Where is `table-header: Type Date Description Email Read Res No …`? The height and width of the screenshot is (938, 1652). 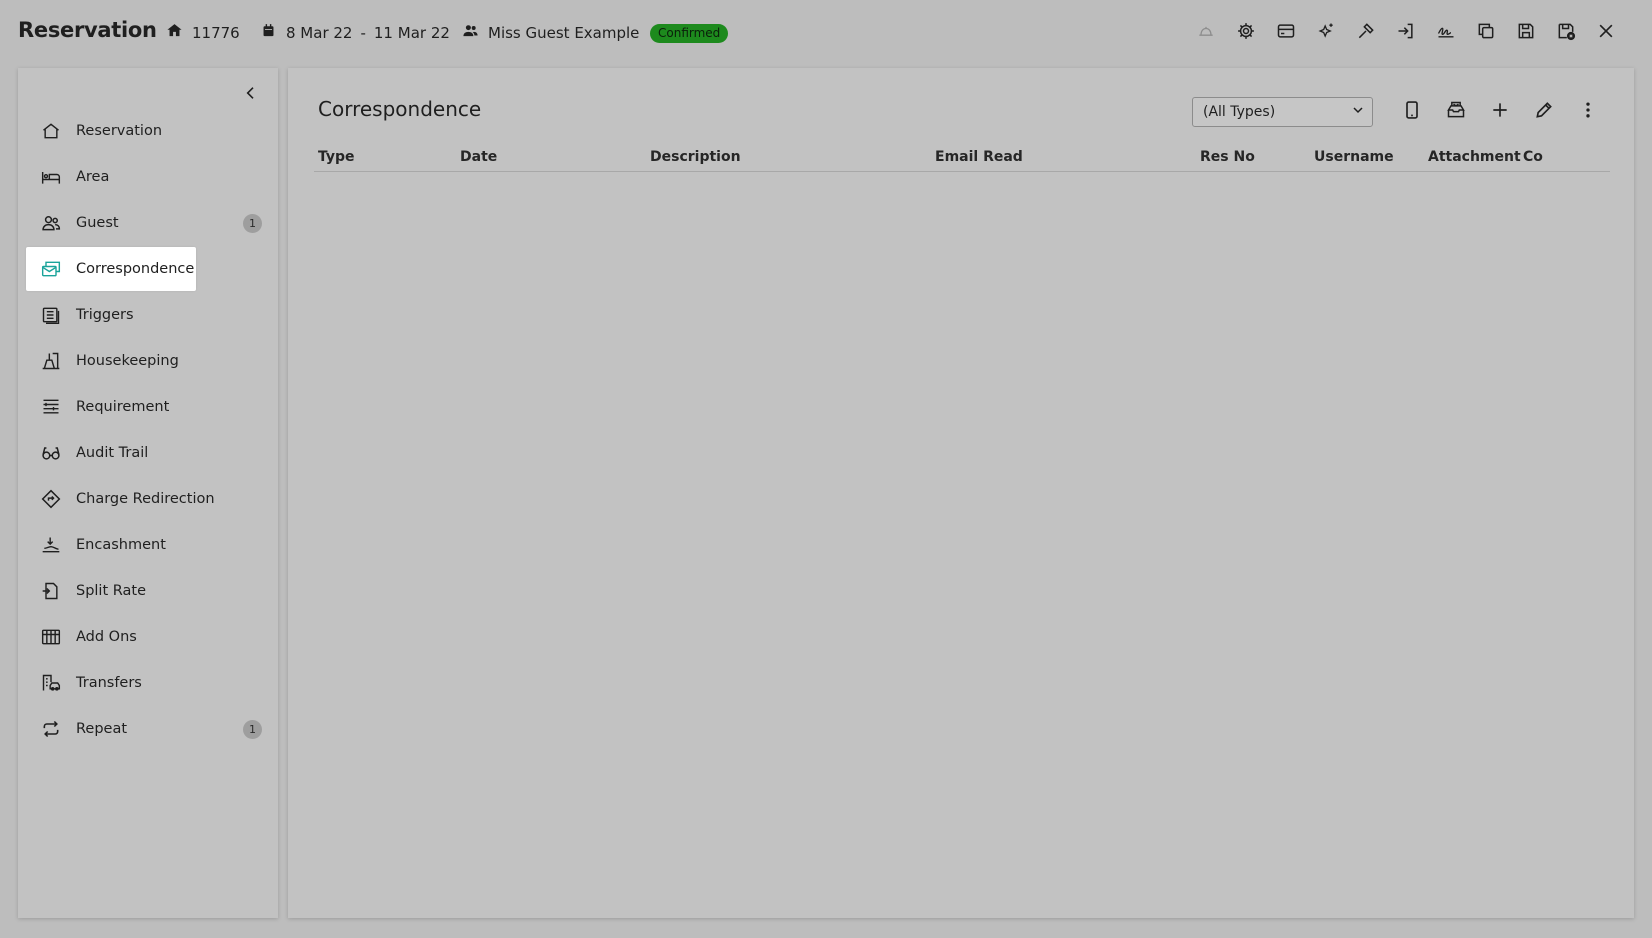 table-header: Type Date Description Email Read Res No … is located at coordinates (962, 159).